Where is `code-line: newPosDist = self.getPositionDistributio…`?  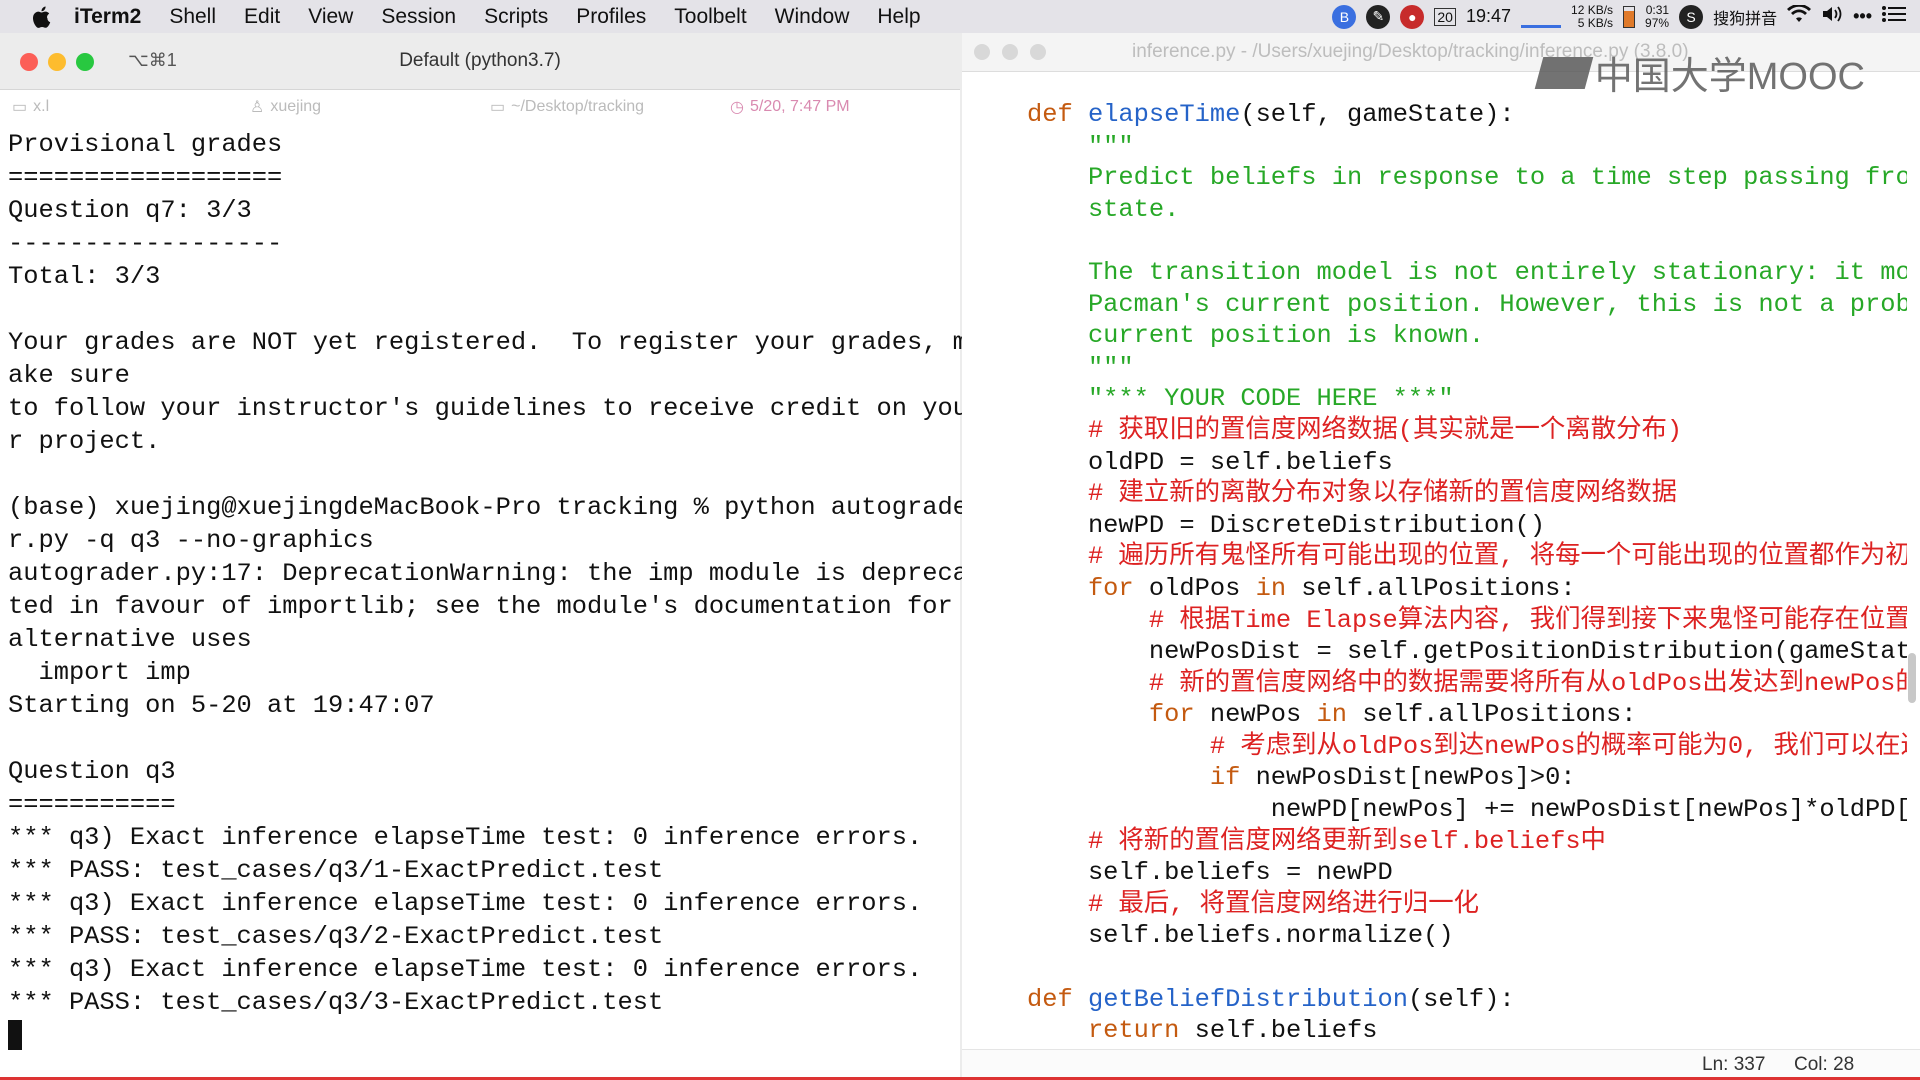 code-line: newPosDist = self.getPositionDistributio… is located at coordinates (1467, 652).